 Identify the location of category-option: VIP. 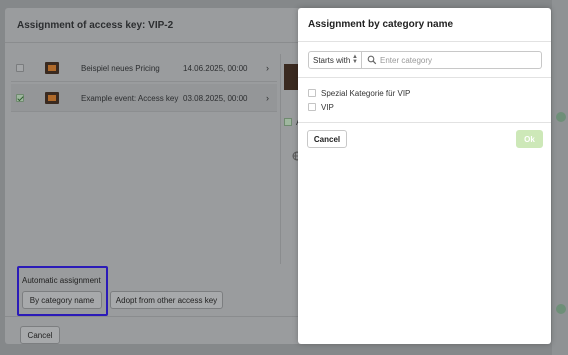
(321, 107).